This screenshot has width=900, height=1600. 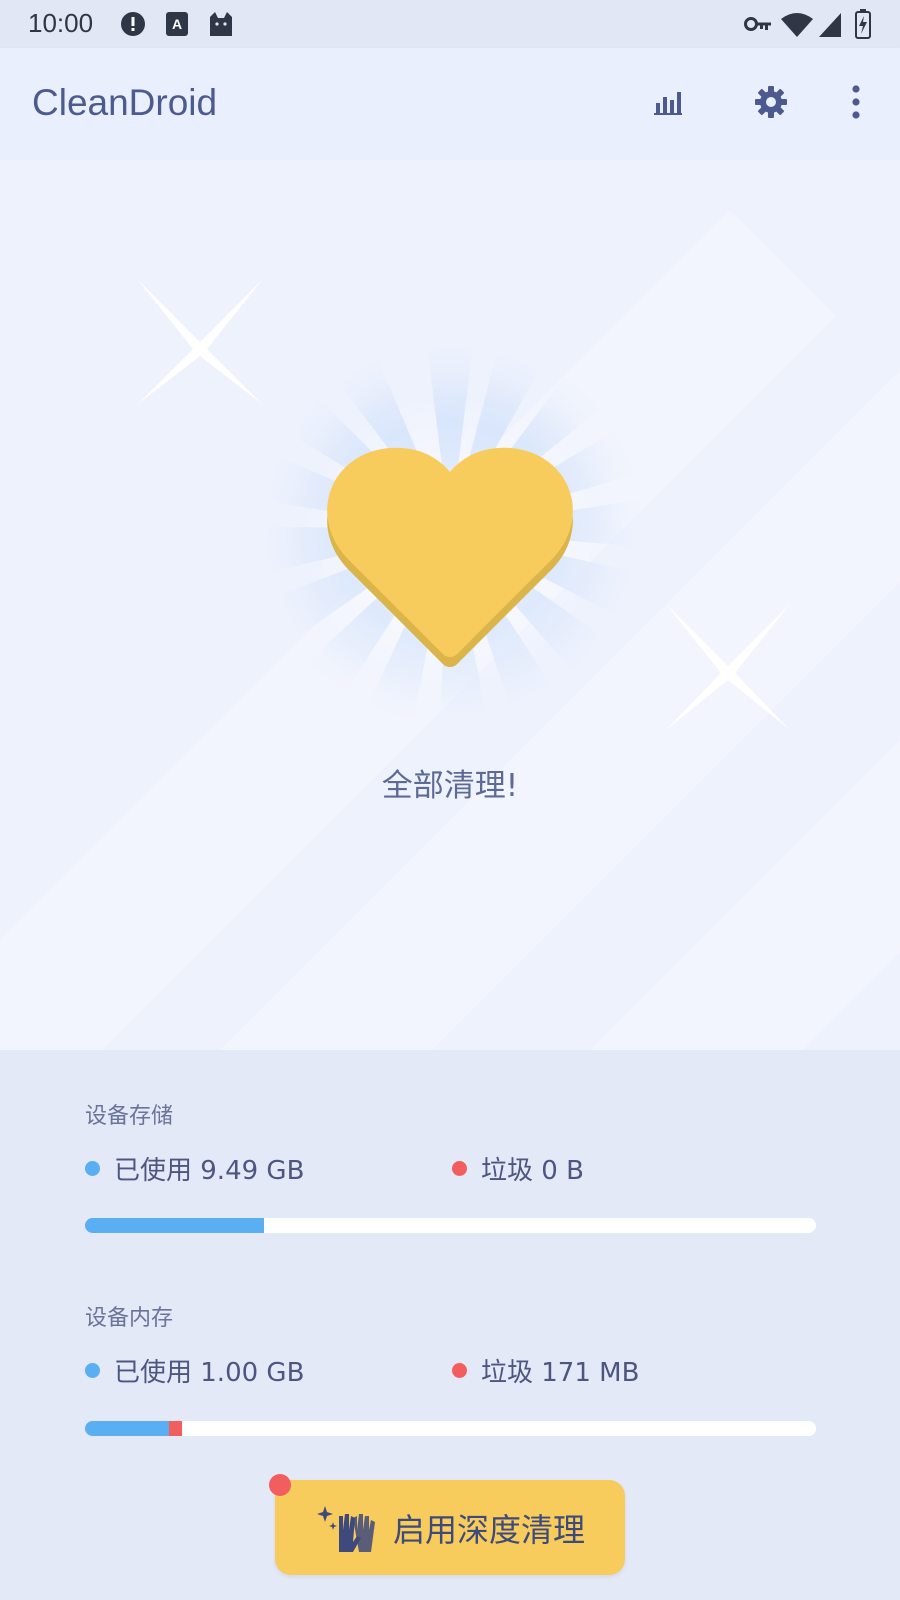 I want to click on gear-icon, so click(x=771, y=104).